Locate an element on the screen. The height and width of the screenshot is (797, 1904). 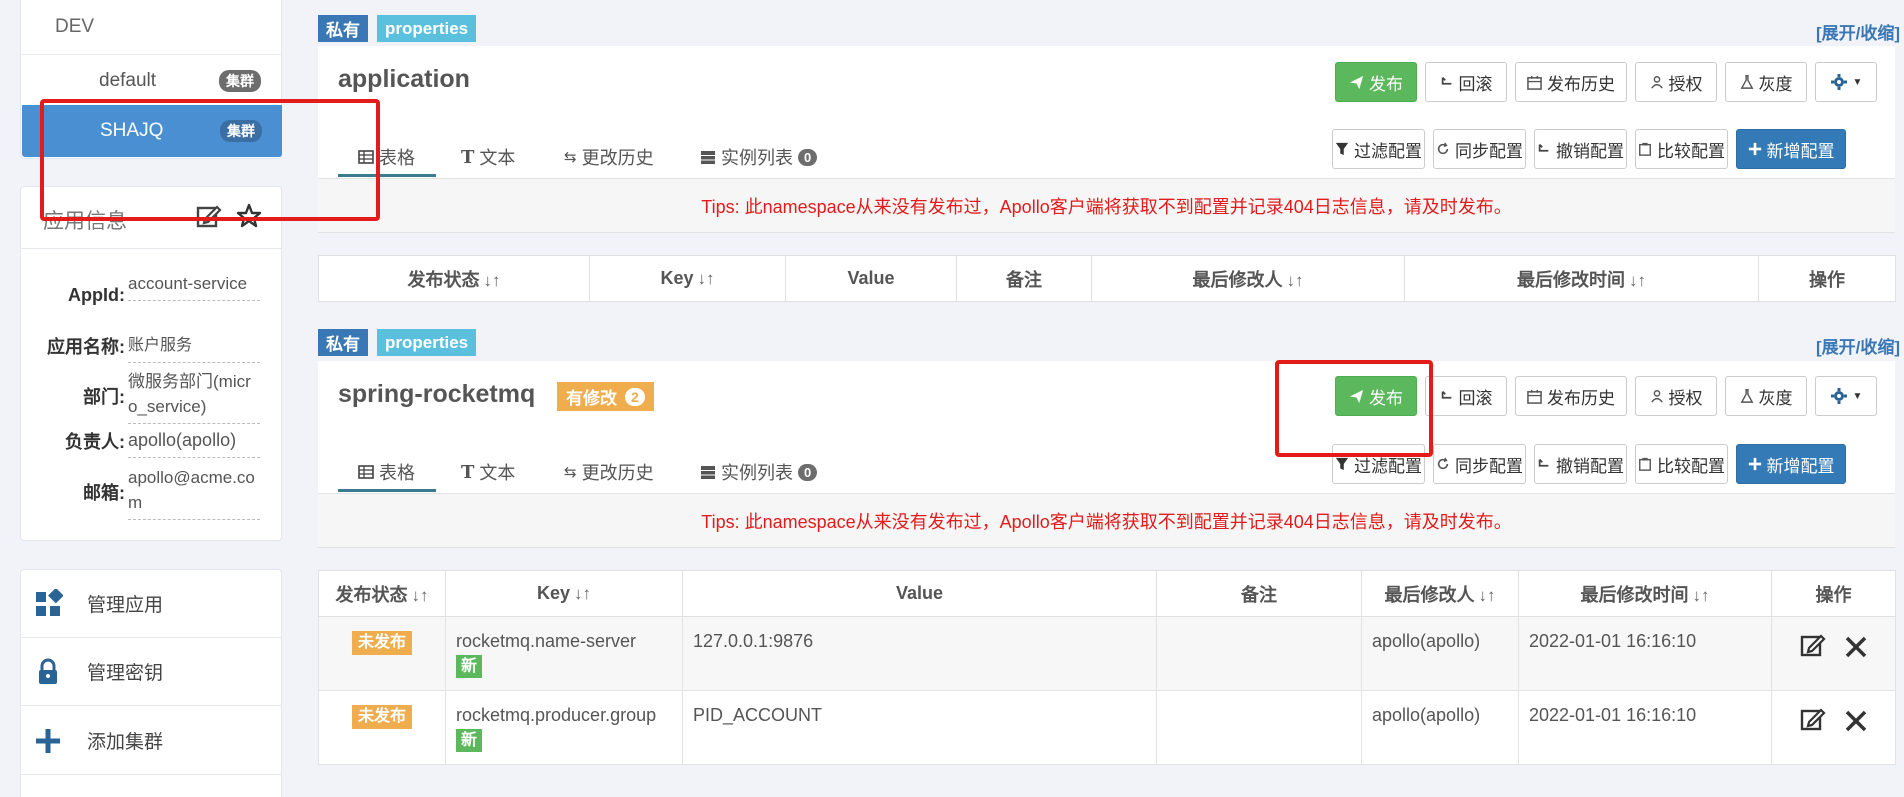
info-value: account-service is located at coordinates (194, 286).